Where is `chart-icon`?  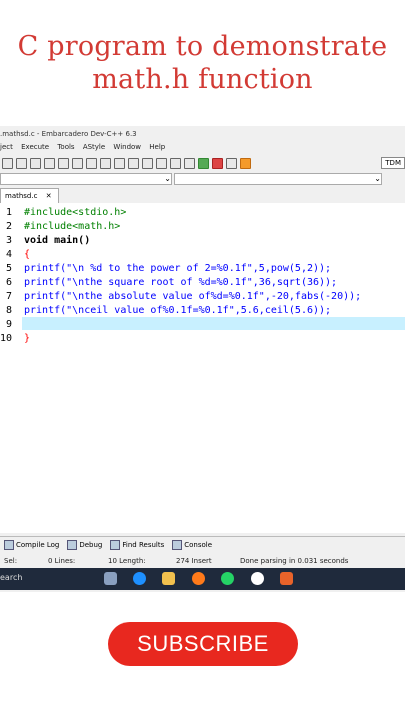 chart-icon is located at coordinates (231, 163).